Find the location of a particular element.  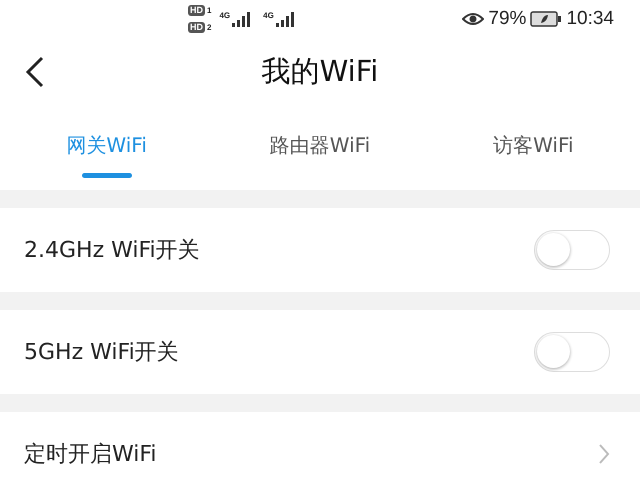

back-icon is located at coordinates (35, 72).